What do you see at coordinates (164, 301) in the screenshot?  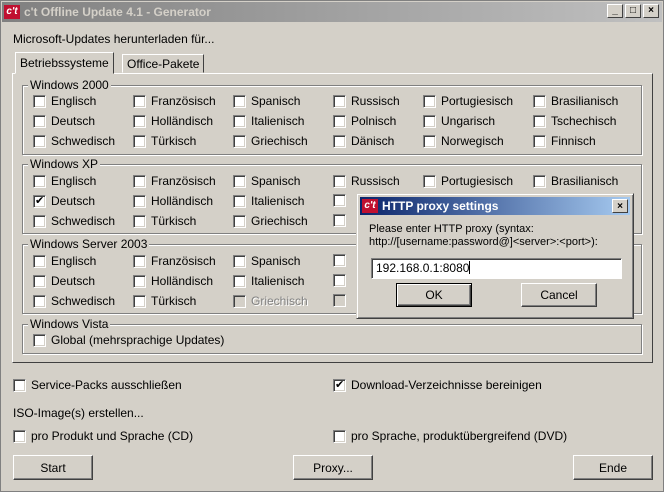 I see `checkbox-win2003-türkisch: Türkisch` at bounding box center [164, 301].